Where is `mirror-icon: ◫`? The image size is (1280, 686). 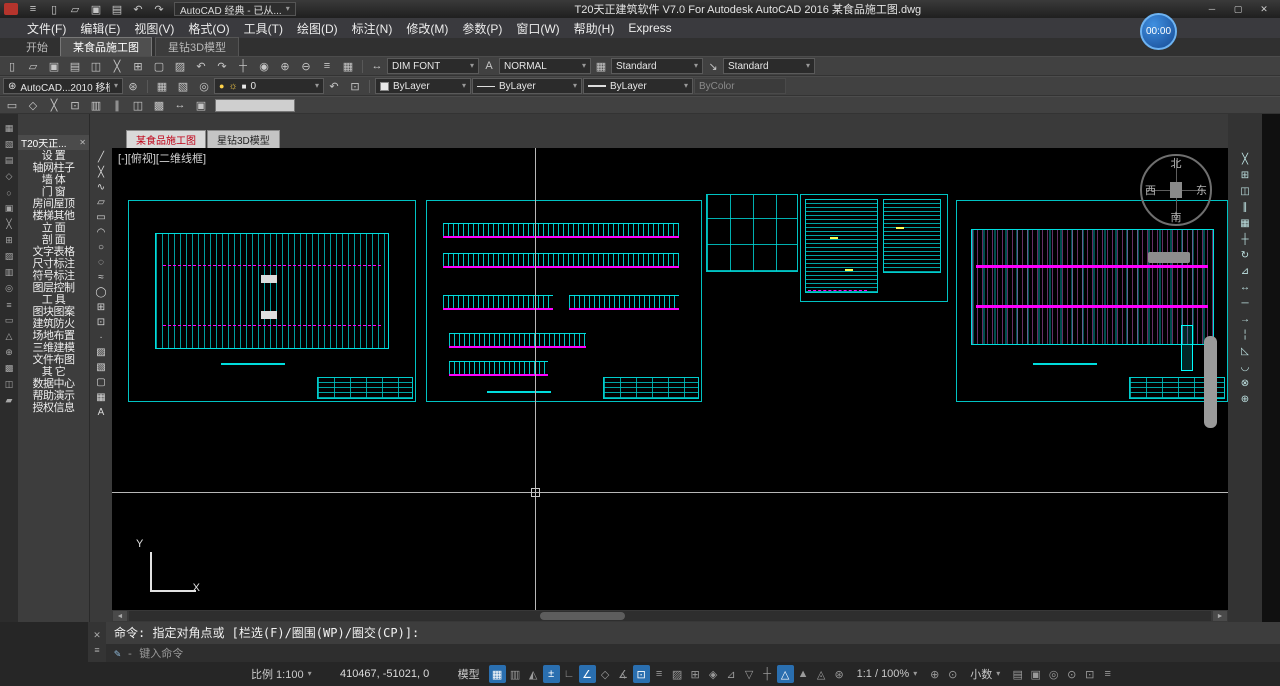 mirror-icon: ◫ is located at coordinates (1245, 191).